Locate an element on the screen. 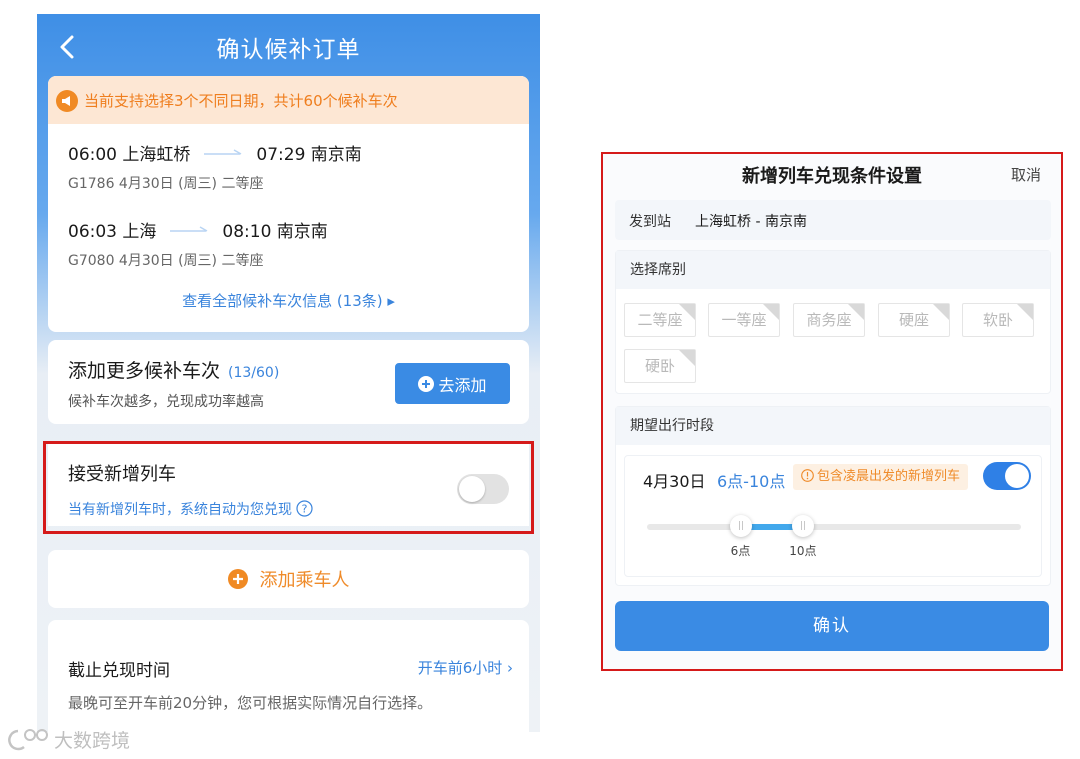 The width and height of the screenshot is (1080, 759). train-depart: 06:03 上海 is located at coordinates (112, 232).